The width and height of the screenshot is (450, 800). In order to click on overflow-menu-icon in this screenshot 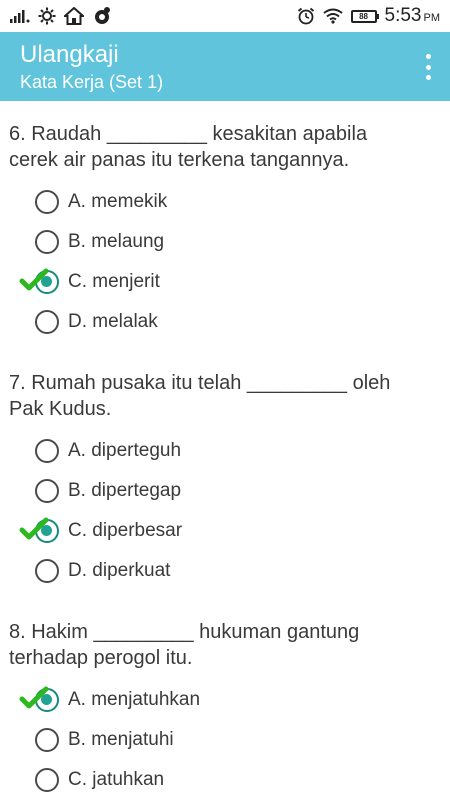, I will do `click(428, 67)`.